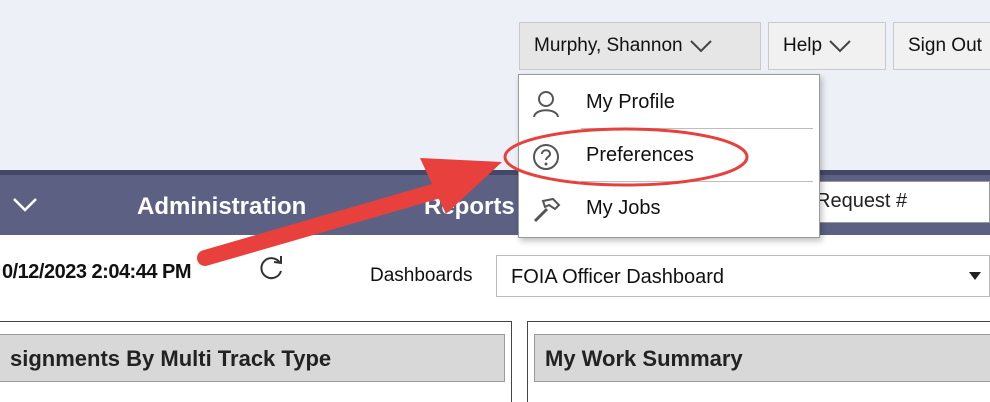 The width and height of the screenshot is (990, 402). Describe the element at coordinates (221, 207) in the screenshot. I see `nav-administration: Administration` at that location.